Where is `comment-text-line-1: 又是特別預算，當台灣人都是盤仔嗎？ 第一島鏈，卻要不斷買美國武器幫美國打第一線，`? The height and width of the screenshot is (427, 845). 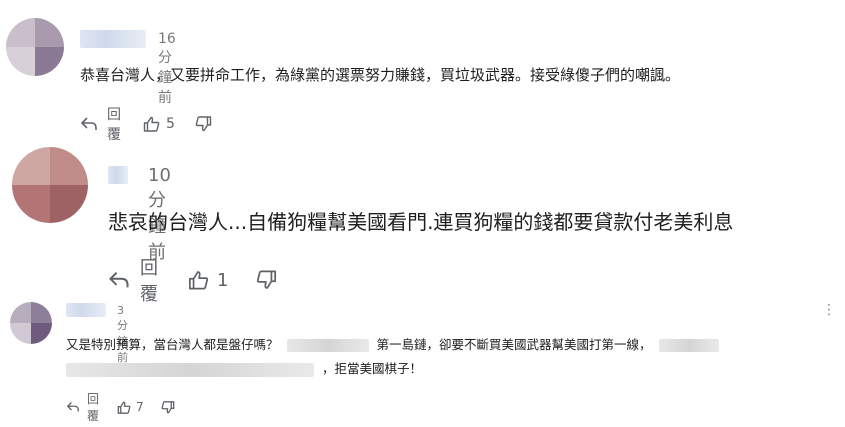 comment-text-line-1: 又是特別預算，當台灣人都是盤仔嗎？ 第一島鏈，卻要不斷買美國武器幫美國打第一線， is located at coordinates (393, 343).